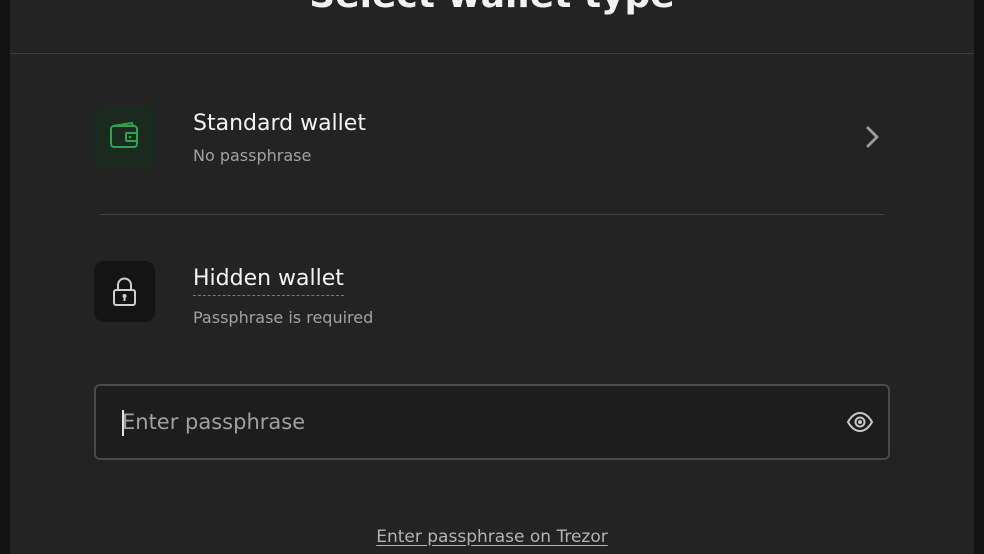 The image size is (984, 554). I want to click on options-divider, so click(492, 214).